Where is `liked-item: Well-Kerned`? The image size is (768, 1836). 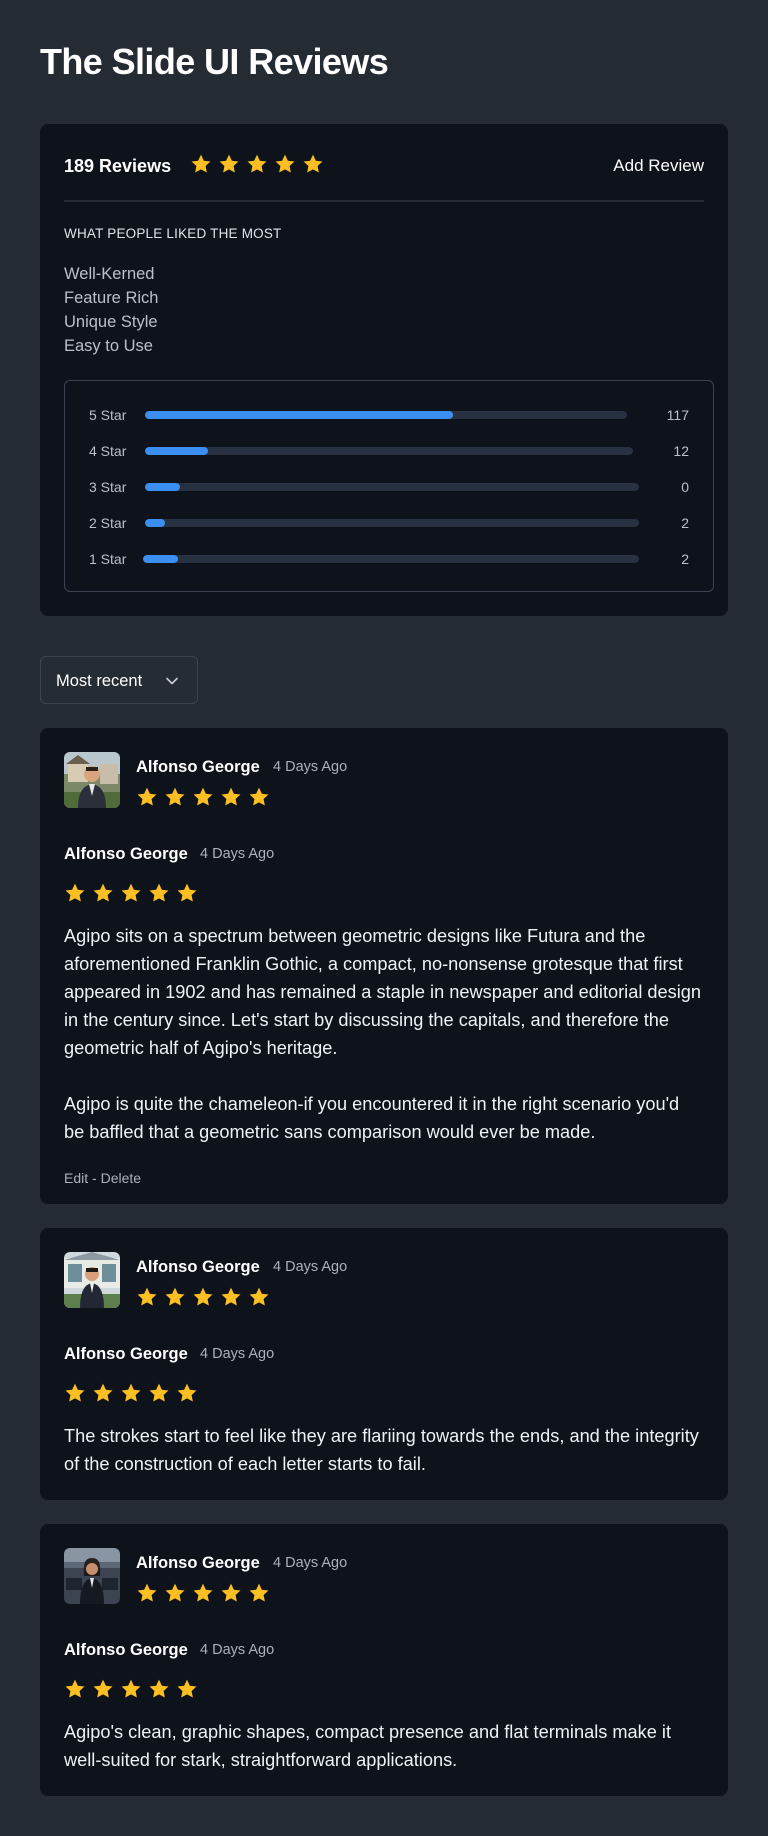
liked-item: Well-Kerned is located at coordinates (109, 274).